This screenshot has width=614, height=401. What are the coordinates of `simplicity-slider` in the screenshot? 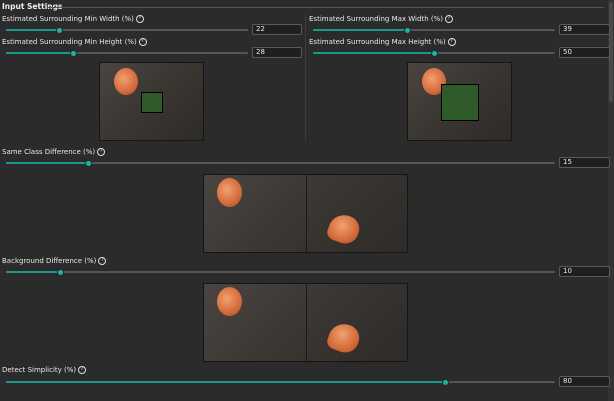 It's located at (280, 382).